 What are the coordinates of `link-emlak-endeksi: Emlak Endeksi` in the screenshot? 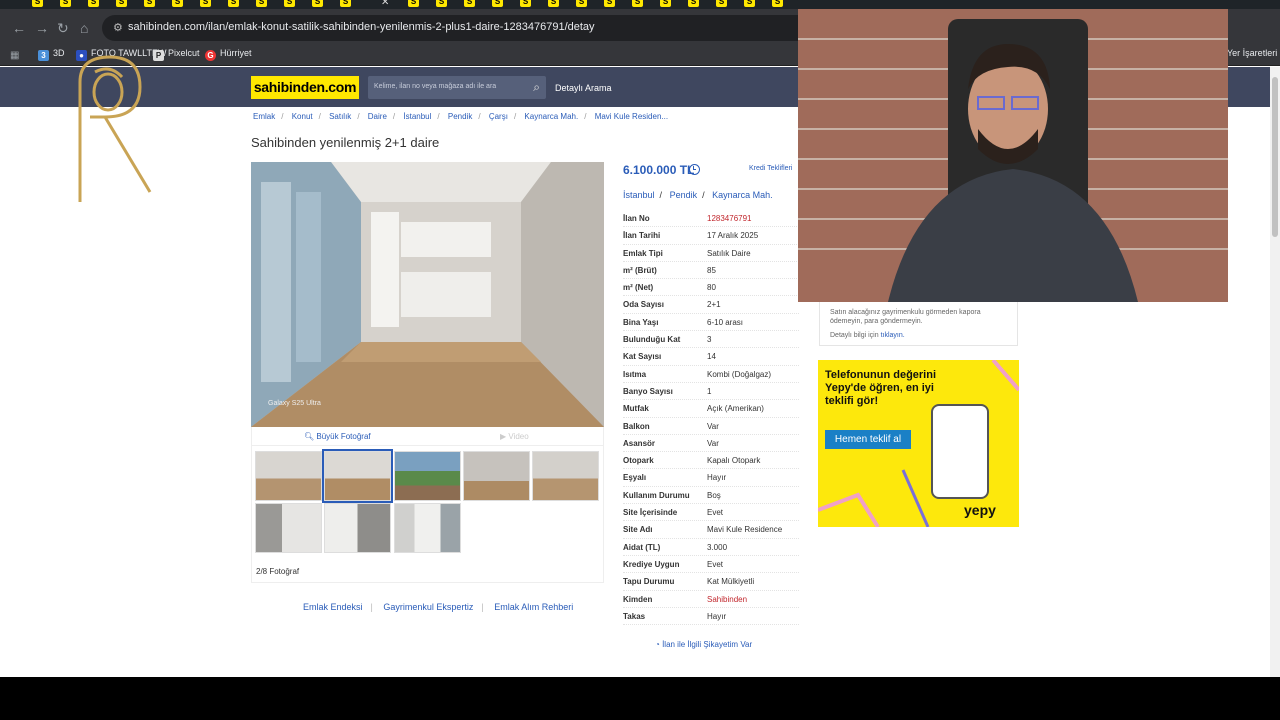 It's located at (333, 607).